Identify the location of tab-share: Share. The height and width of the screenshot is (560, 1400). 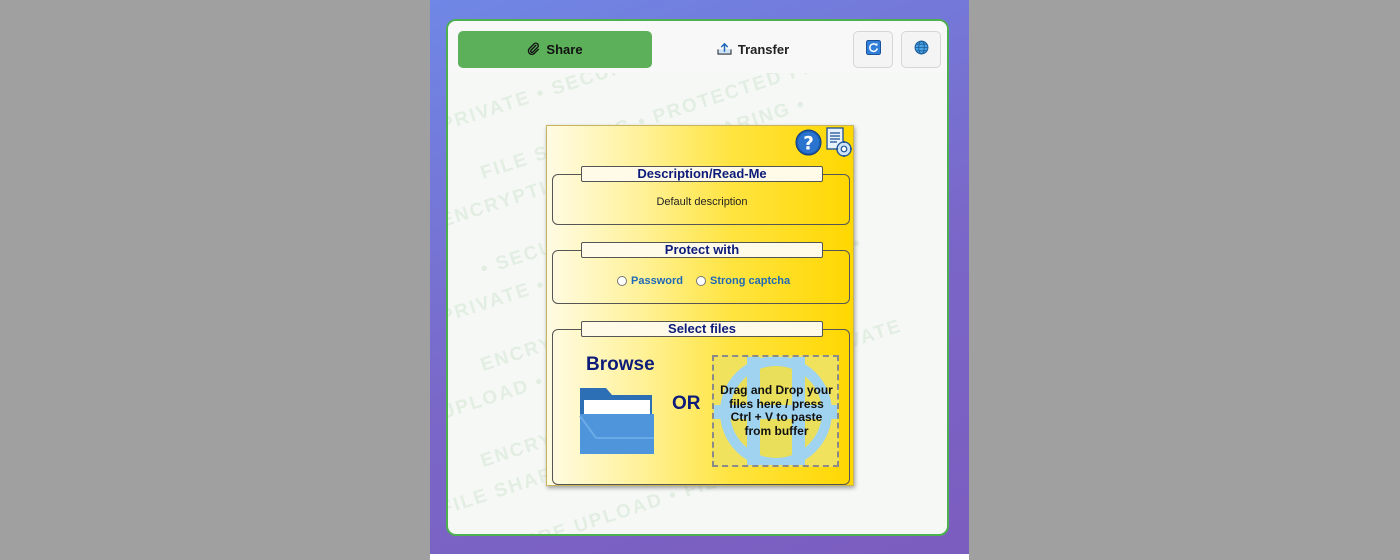
(555, 49).